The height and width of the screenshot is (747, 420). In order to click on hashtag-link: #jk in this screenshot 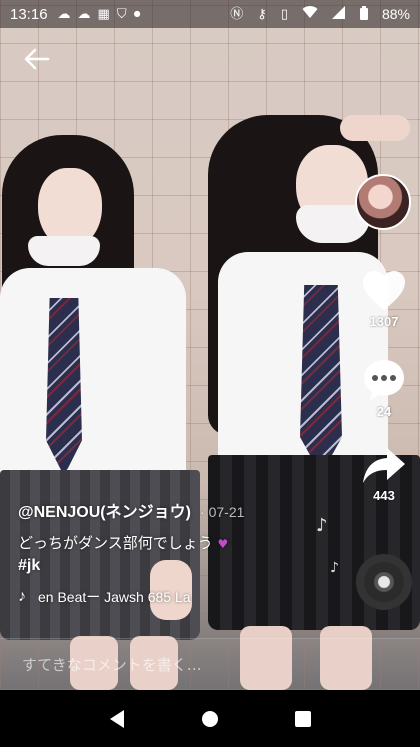, I will do `click(178, 566)`.